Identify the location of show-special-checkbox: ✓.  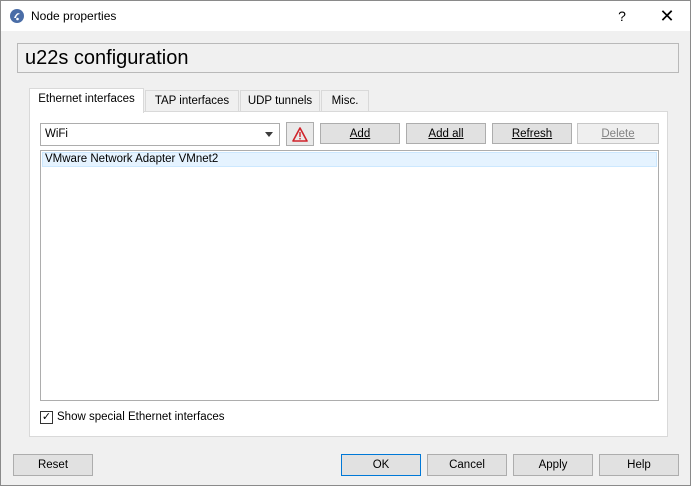
(46, 417).